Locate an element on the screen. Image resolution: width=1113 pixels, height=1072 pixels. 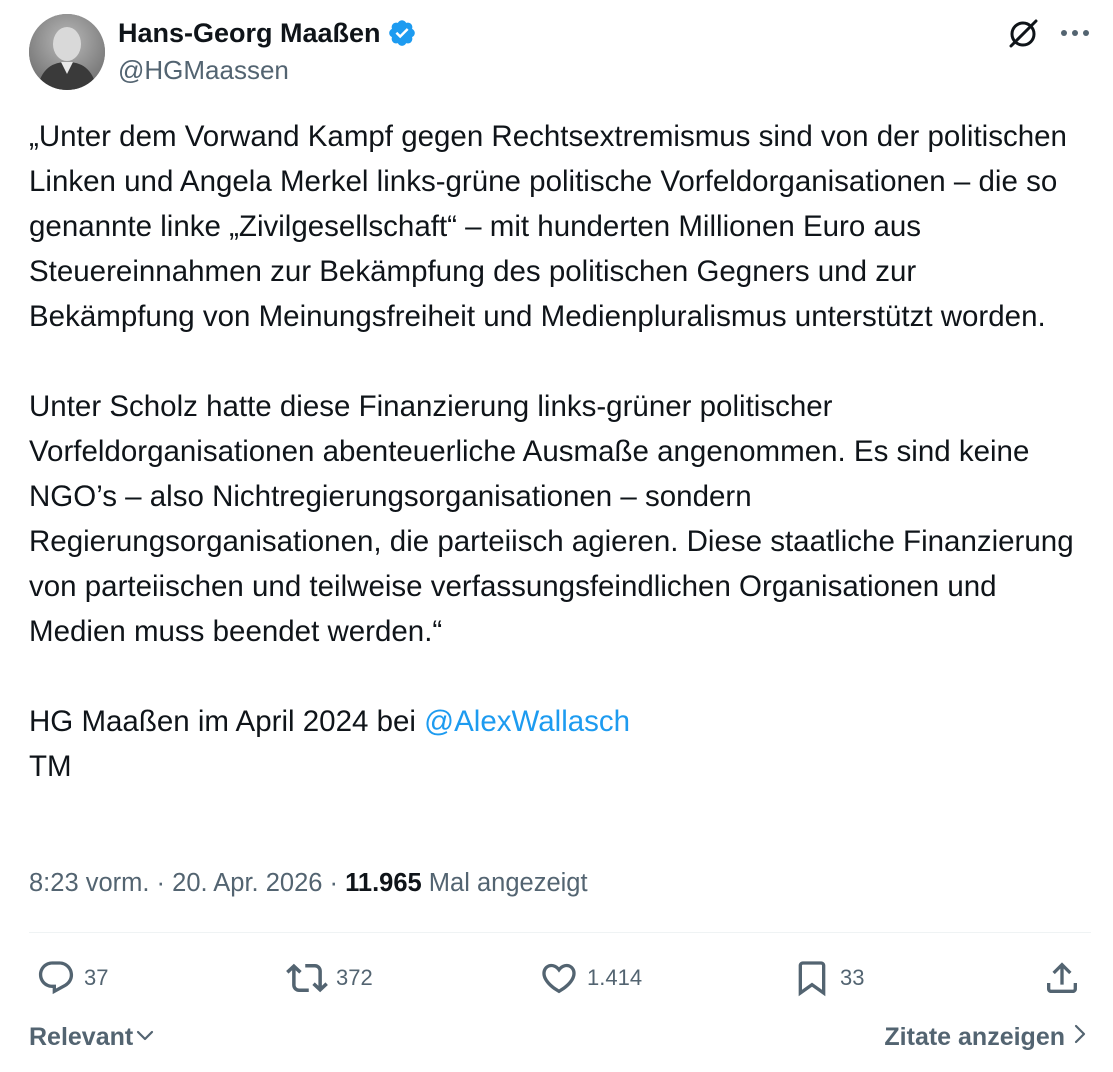
divider is located at coordinates (560, 932).